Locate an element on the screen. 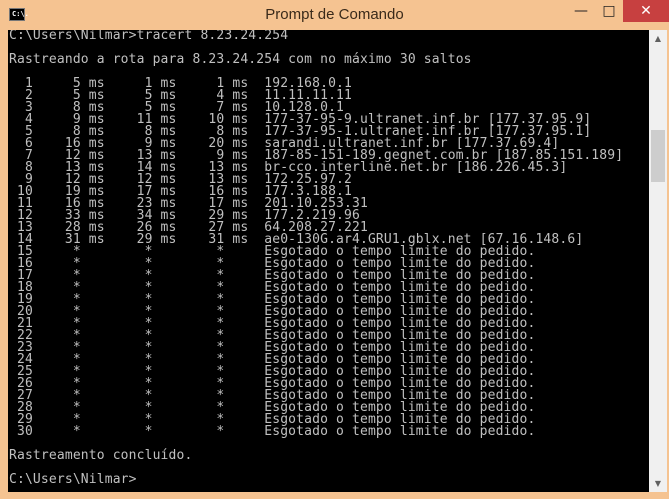 This screenshot has width=669, height=499. close-button: ✕ is located at coordinates (646, 11).